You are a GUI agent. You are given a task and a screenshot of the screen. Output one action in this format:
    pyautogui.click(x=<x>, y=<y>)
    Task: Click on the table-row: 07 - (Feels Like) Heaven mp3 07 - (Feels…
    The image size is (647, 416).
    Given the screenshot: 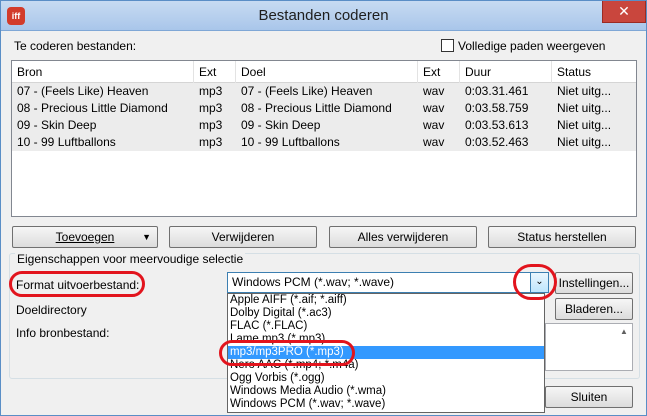 What is the action you would take?
    pyautogui.click(x=324, y=91)
    